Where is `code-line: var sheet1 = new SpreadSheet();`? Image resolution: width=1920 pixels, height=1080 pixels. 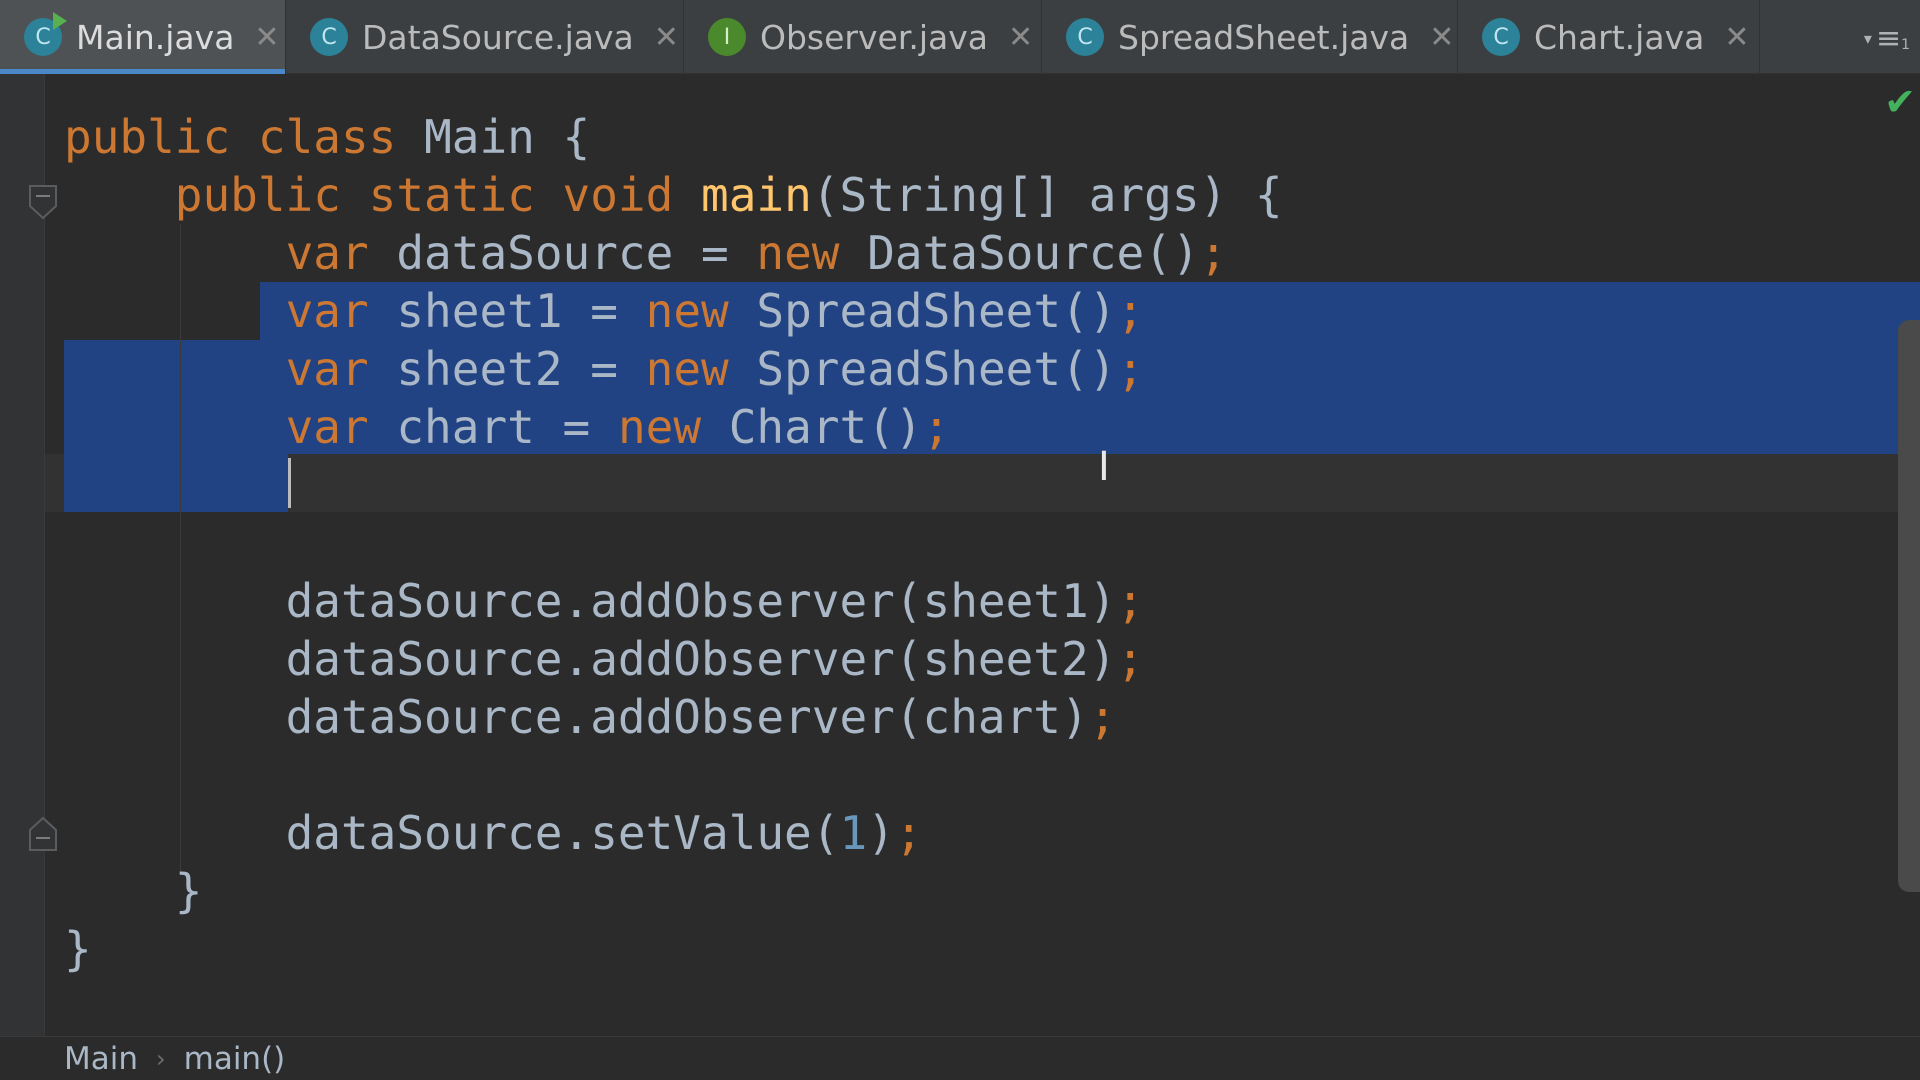 code-line: var sheet1 = new SpreadSheet(); is located at coordinates (604, 311).